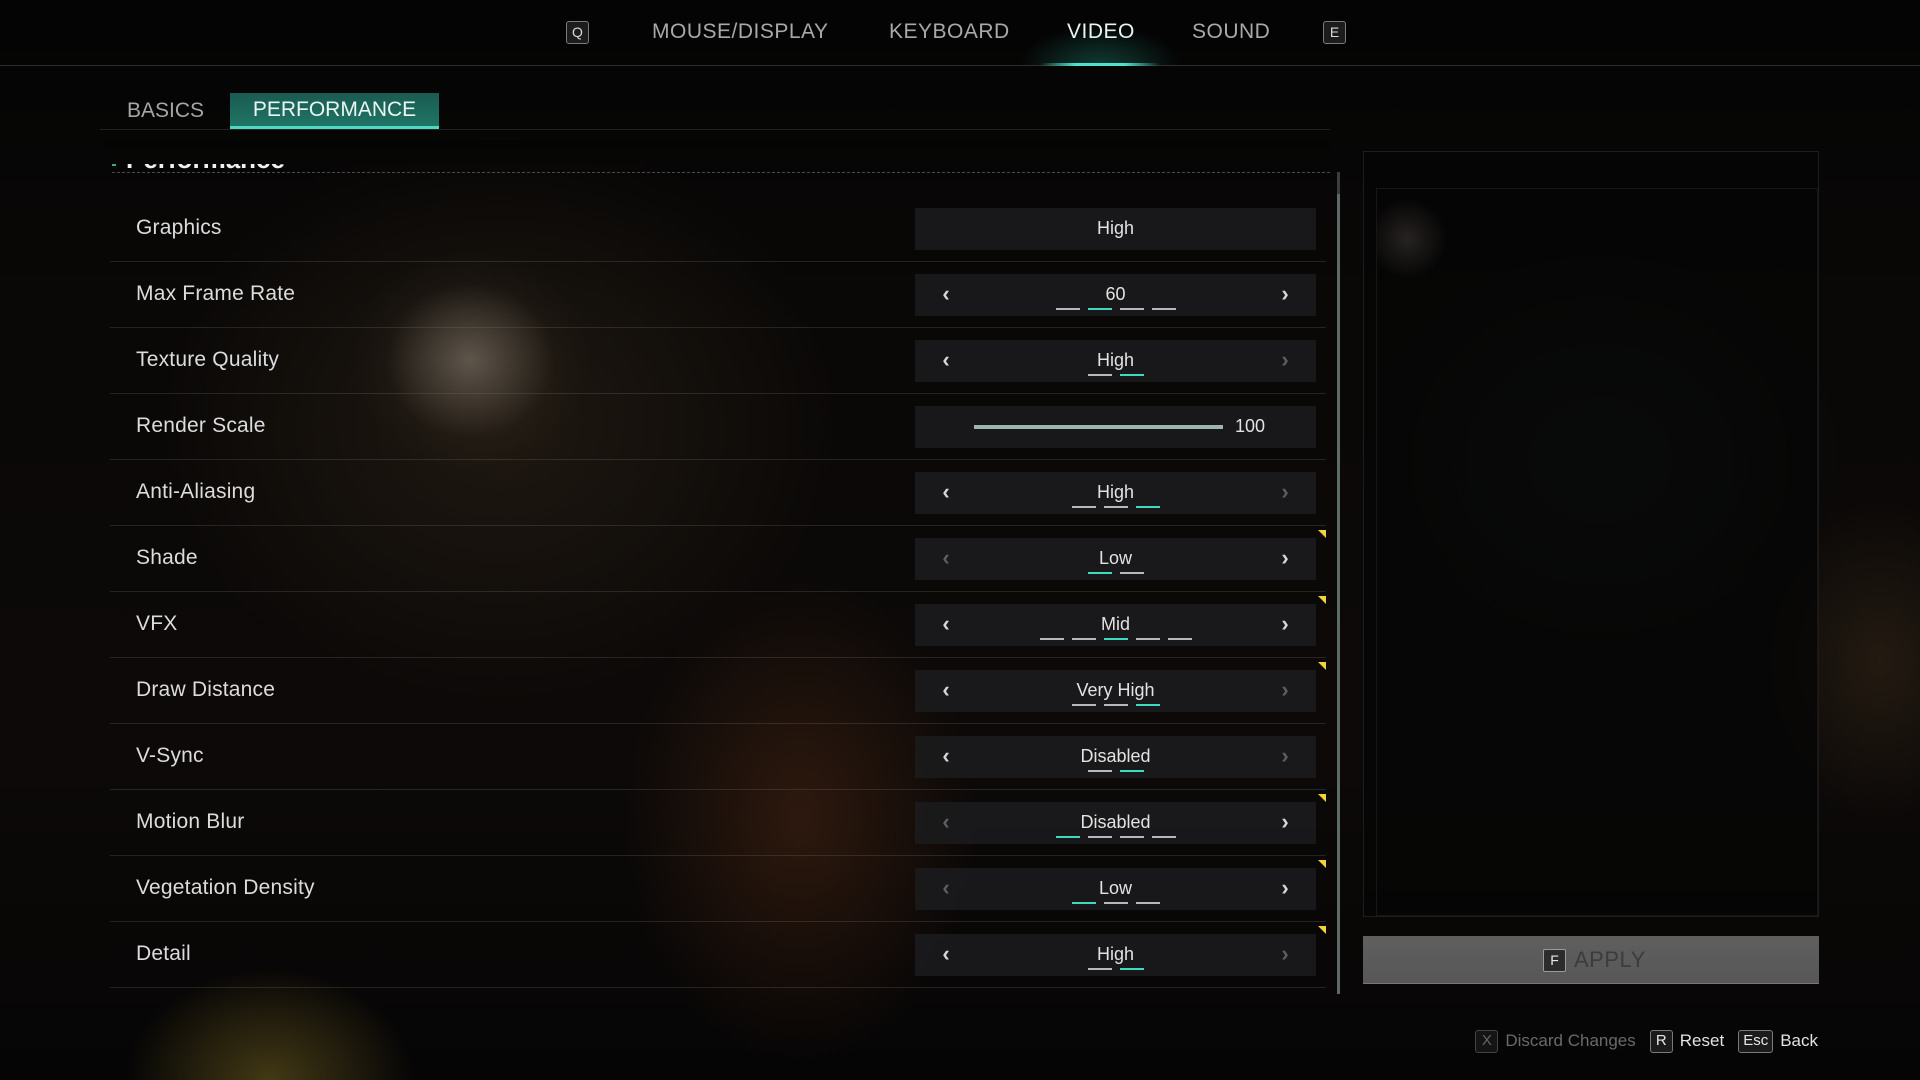 The width and height of the screenshot is (1920, 1080). What do you see at coordinates (718, 361) in the screenshot?
I see `setting-row-texture-quality: Texture Quality ‹ High ›` at bounding box center [718, 361].